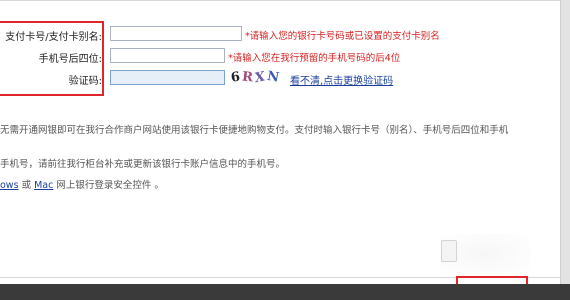  I want to click on captcha-image: 6RXN, so click(259, 77).